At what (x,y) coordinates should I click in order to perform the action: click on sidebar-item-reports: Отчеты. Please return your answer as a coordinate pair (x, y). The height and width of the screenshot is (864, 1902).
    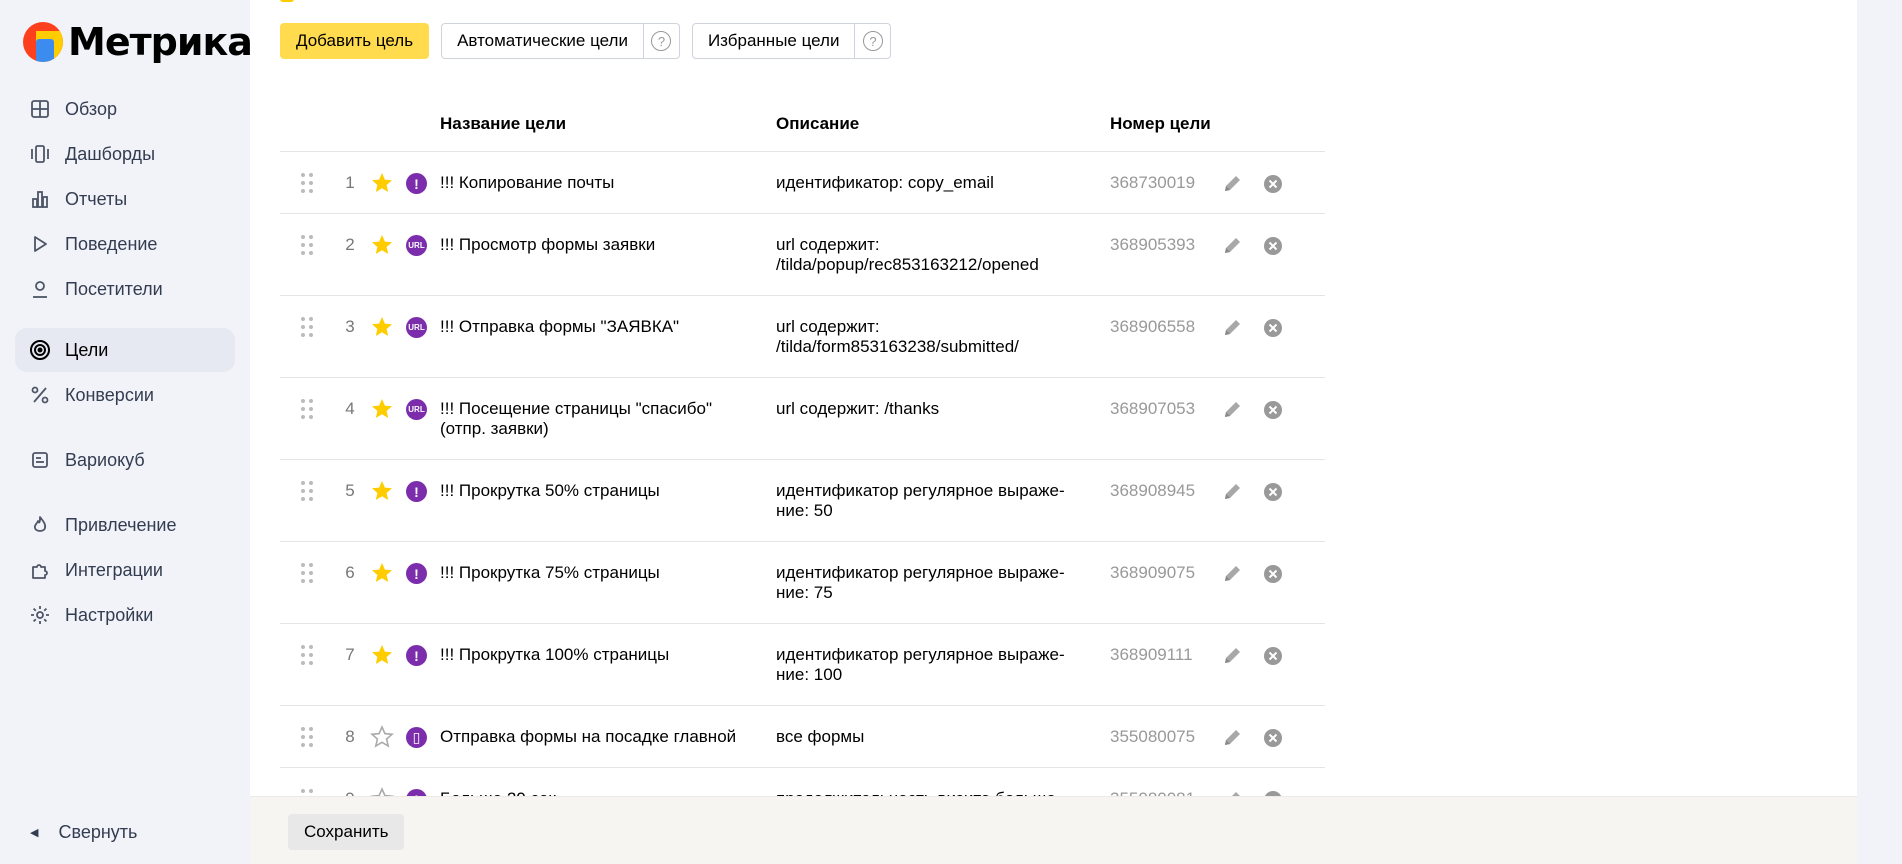
    Looking at the image, I should click on (125, 199).